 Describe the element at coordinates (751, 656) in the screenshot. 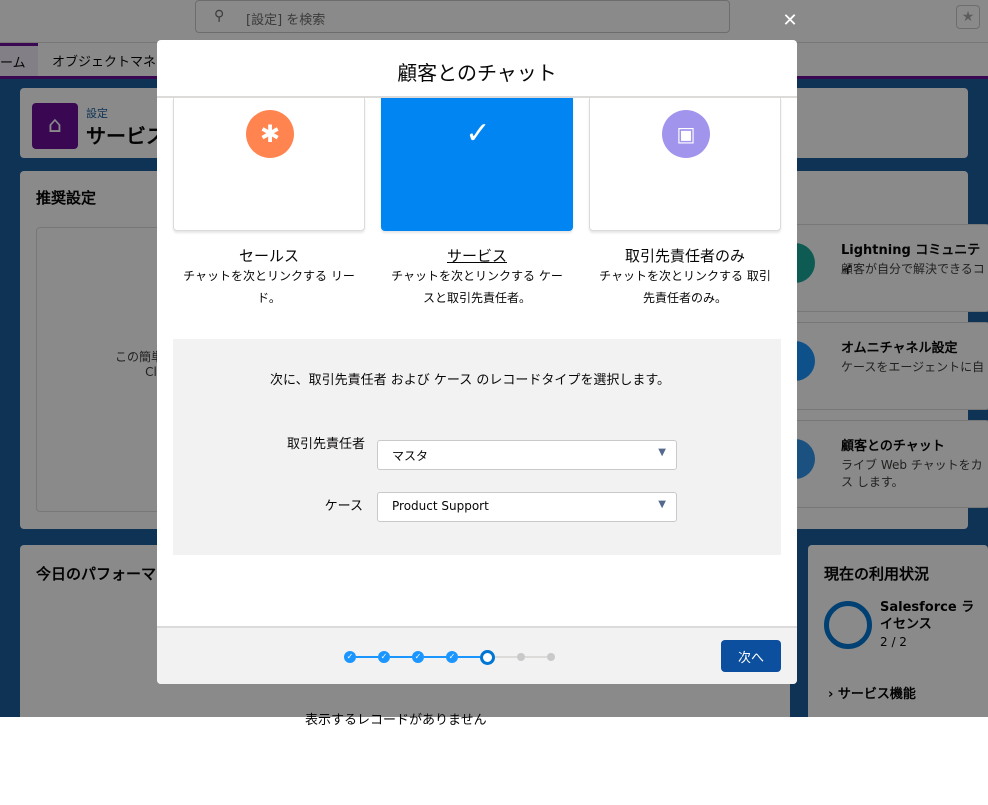

I see `next-button: 次へ` at that location.